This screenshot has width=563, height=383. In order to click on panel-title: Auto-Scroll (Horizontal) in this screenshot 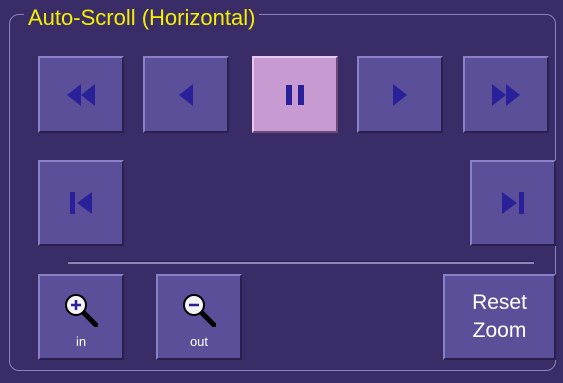, I will do `click(142, 18)`.